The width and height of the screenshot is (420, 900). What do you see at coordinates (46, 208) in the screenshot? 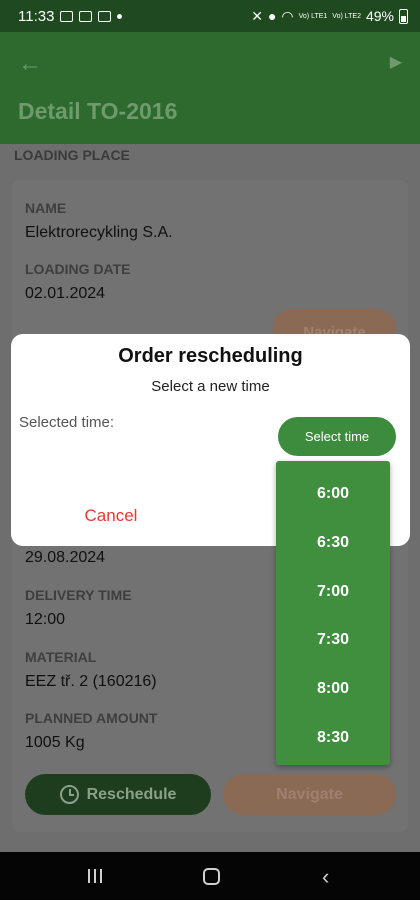
I see `name-label: NAME` at bounding box center [46, 208].